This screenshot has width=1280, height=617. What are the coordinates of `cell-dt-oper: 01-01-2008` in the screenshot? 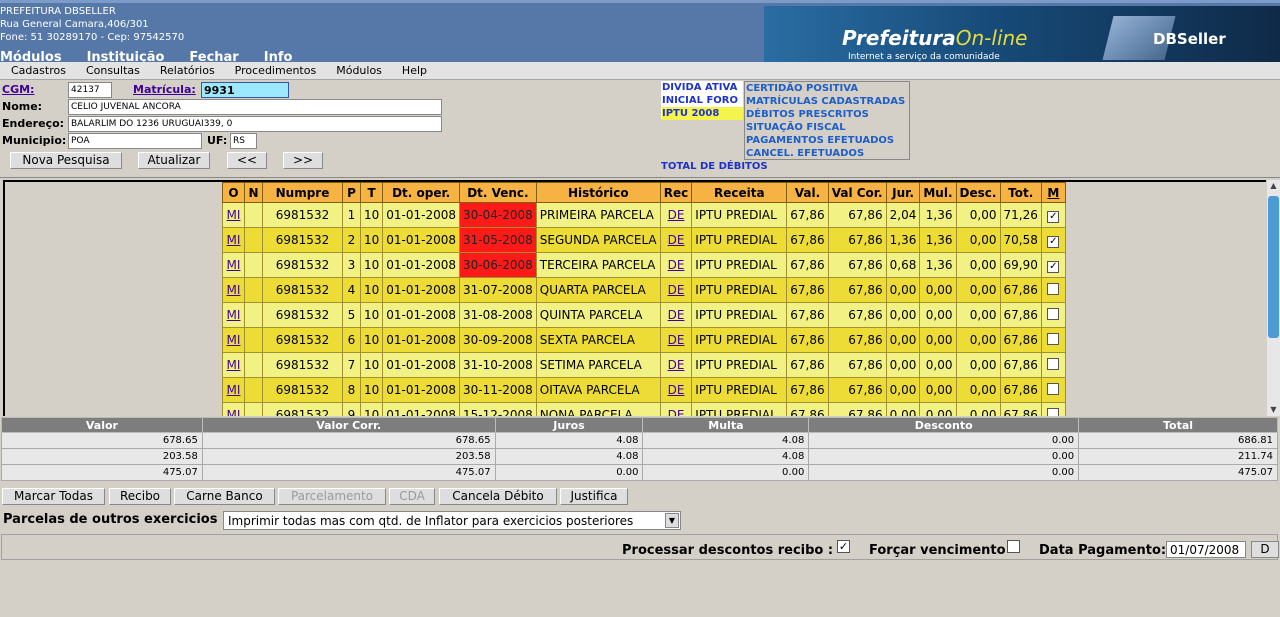 It's located at (421, 340).